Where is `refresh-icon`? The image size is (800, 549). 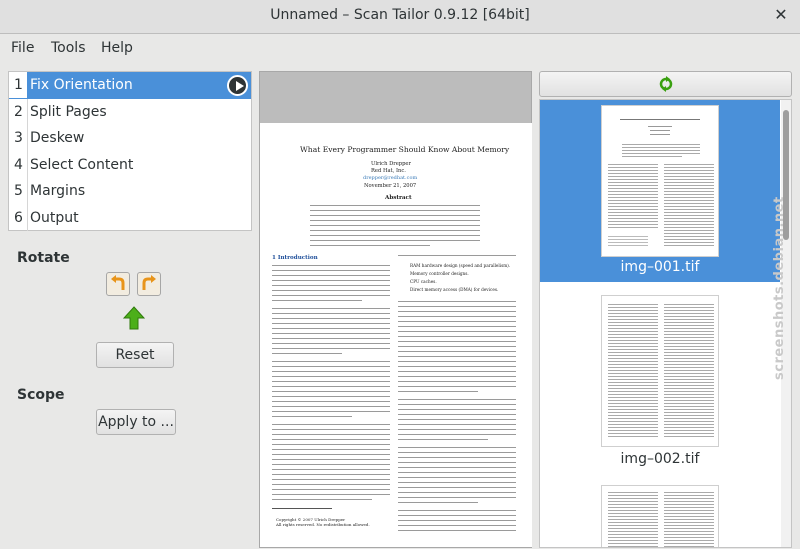
refresh-icon is located at coordinates (666, 84).